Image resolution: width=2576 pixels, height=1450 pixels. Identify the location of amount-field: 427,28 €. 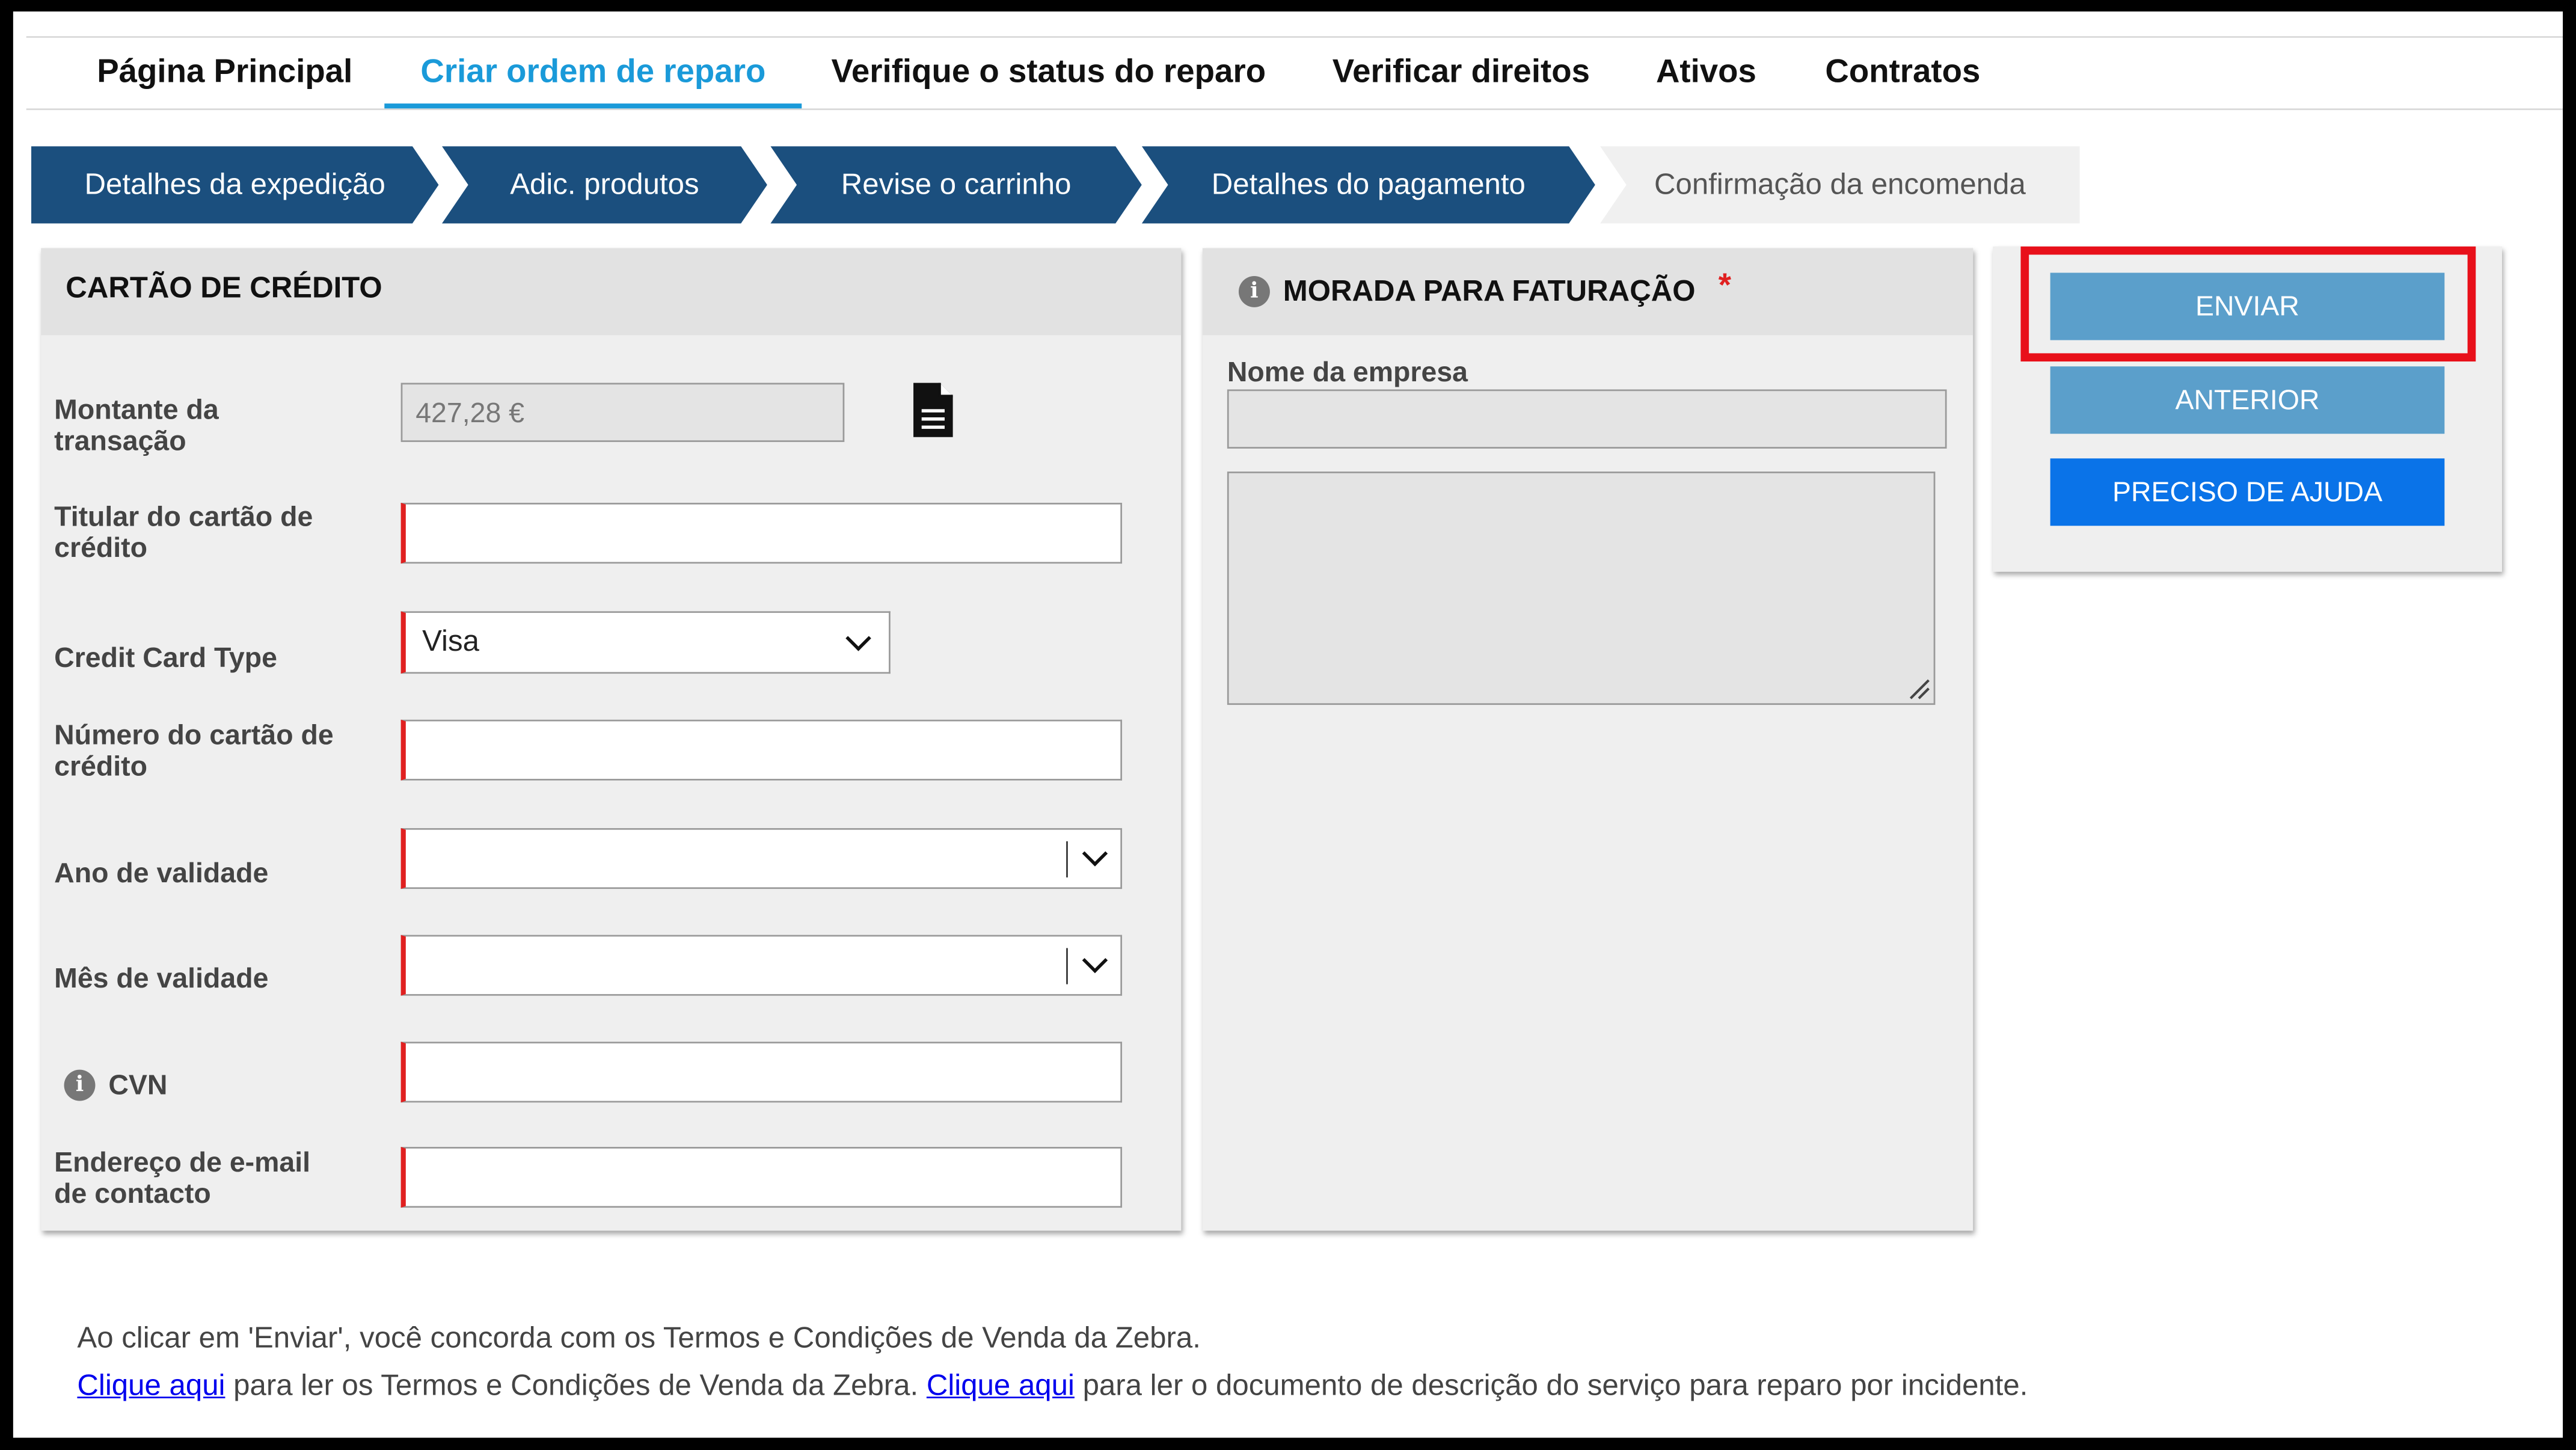
(622, 412).